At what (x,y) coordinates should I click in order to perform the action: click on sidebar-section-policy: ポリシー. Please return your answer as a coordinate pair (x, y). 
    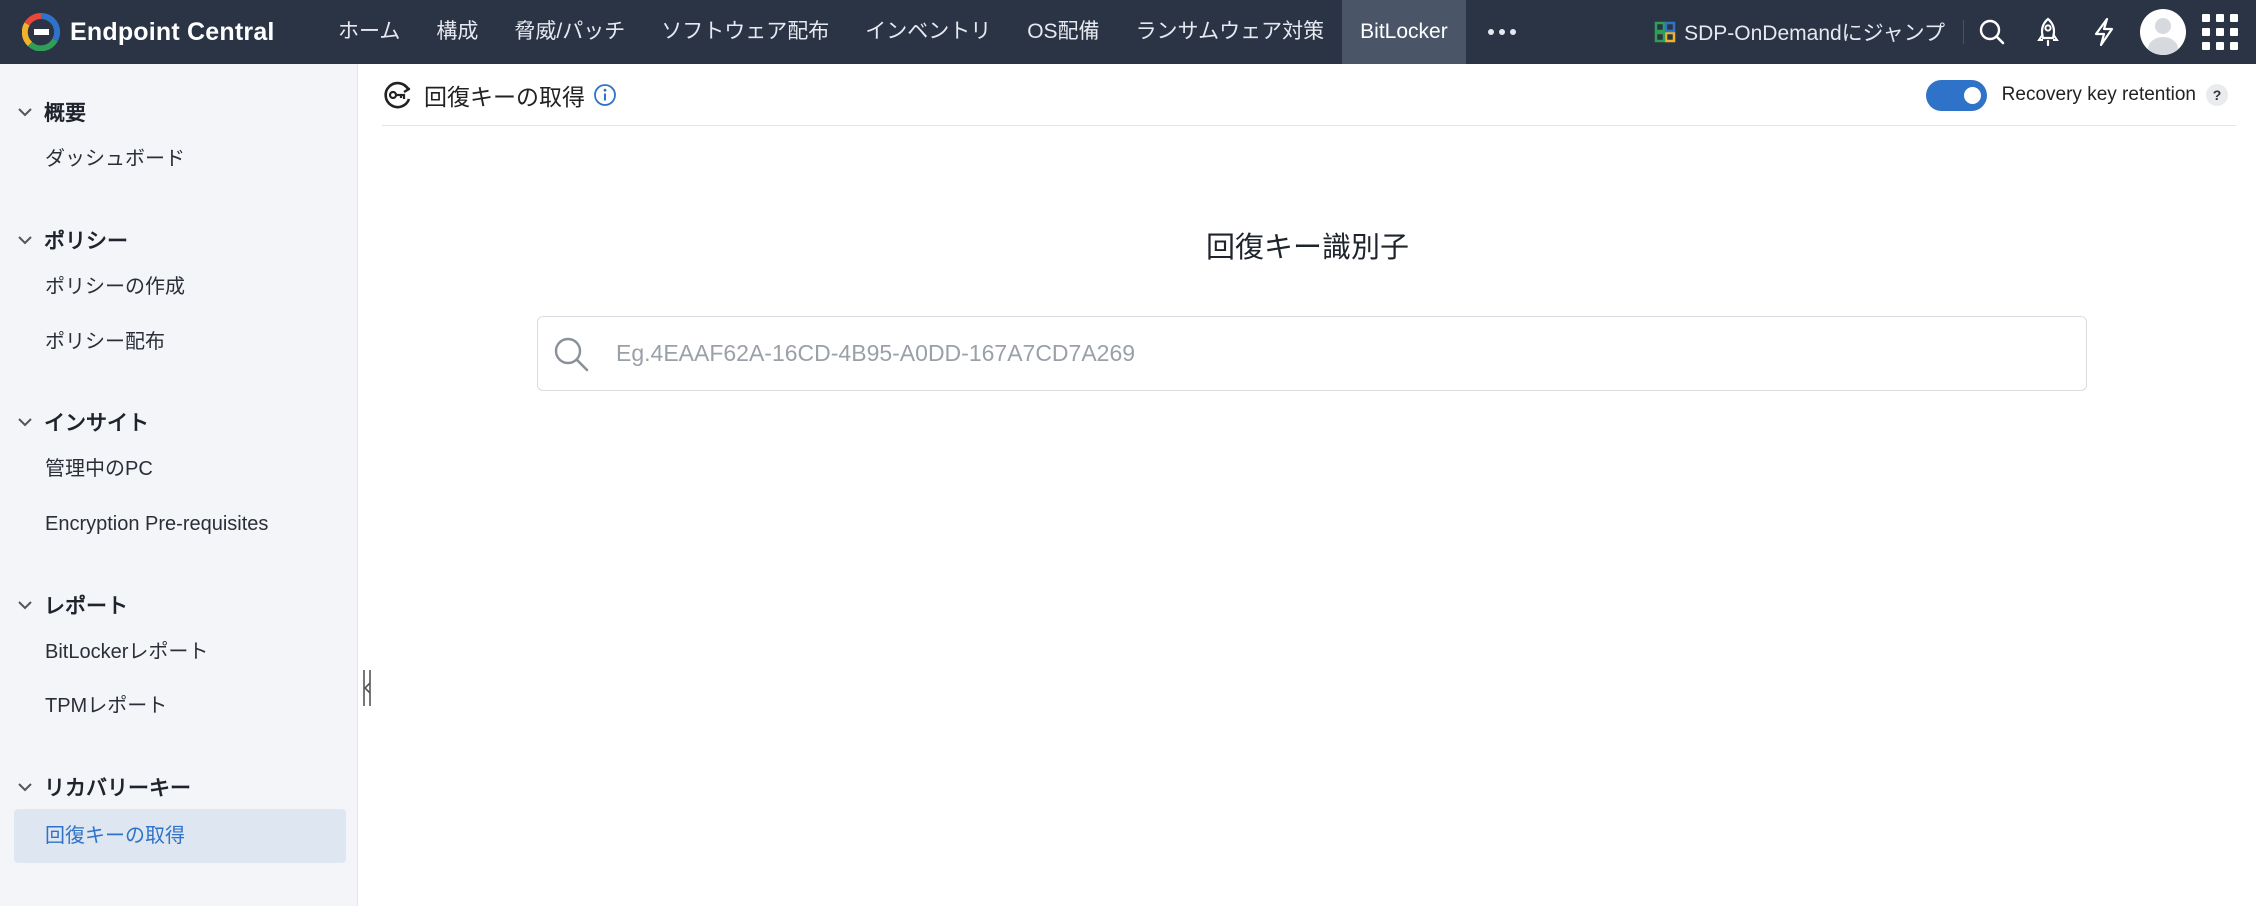
    Looking at the image, I should click on (72, 240).